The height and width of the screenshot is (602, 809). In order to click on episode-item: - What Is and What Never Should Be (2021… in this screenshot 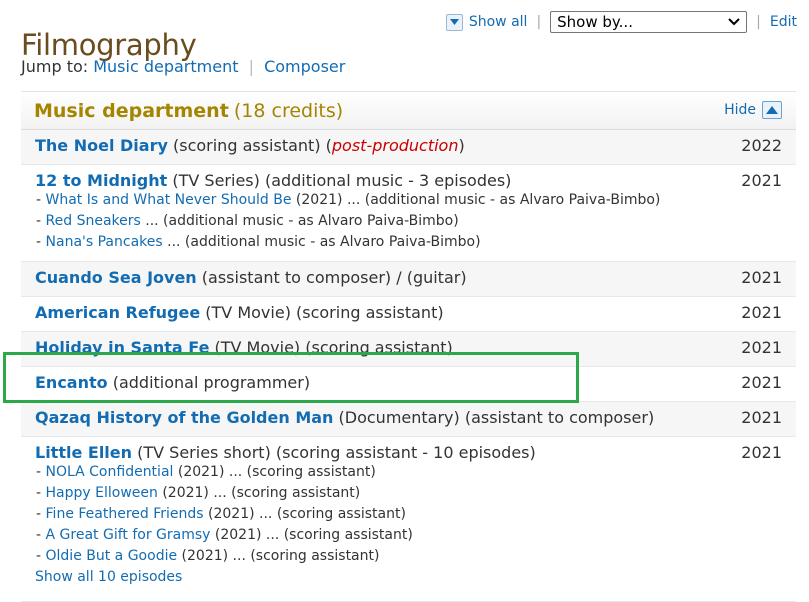, I will do `click(408, 200)`.